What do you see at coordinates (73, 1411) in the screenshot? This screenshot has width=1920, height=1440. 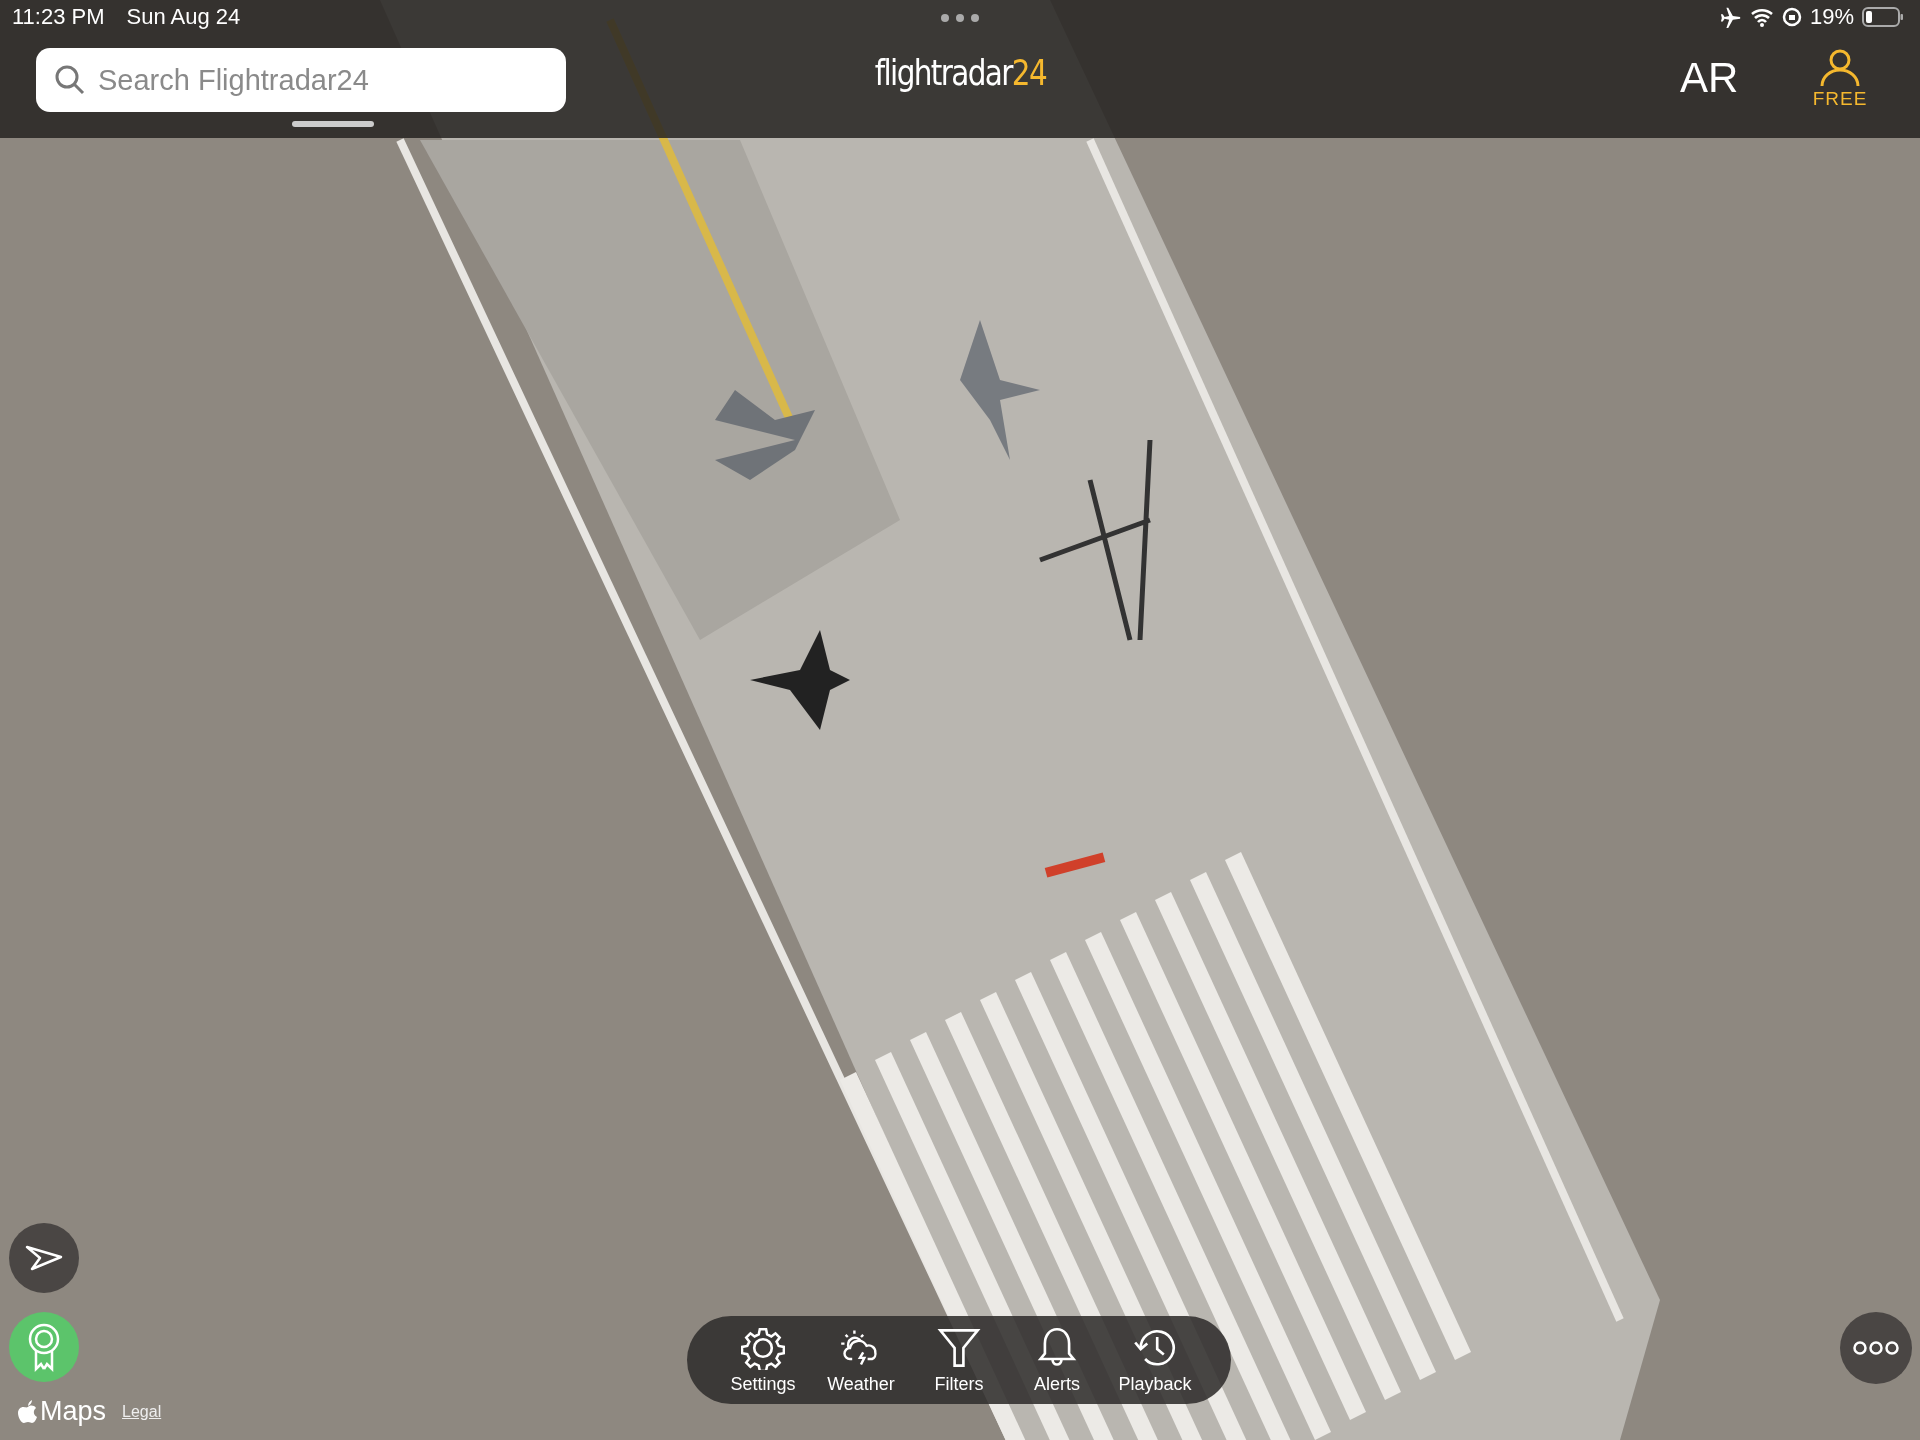 I see `maps-attribution: Maps` at bounding box center [73, 1411].